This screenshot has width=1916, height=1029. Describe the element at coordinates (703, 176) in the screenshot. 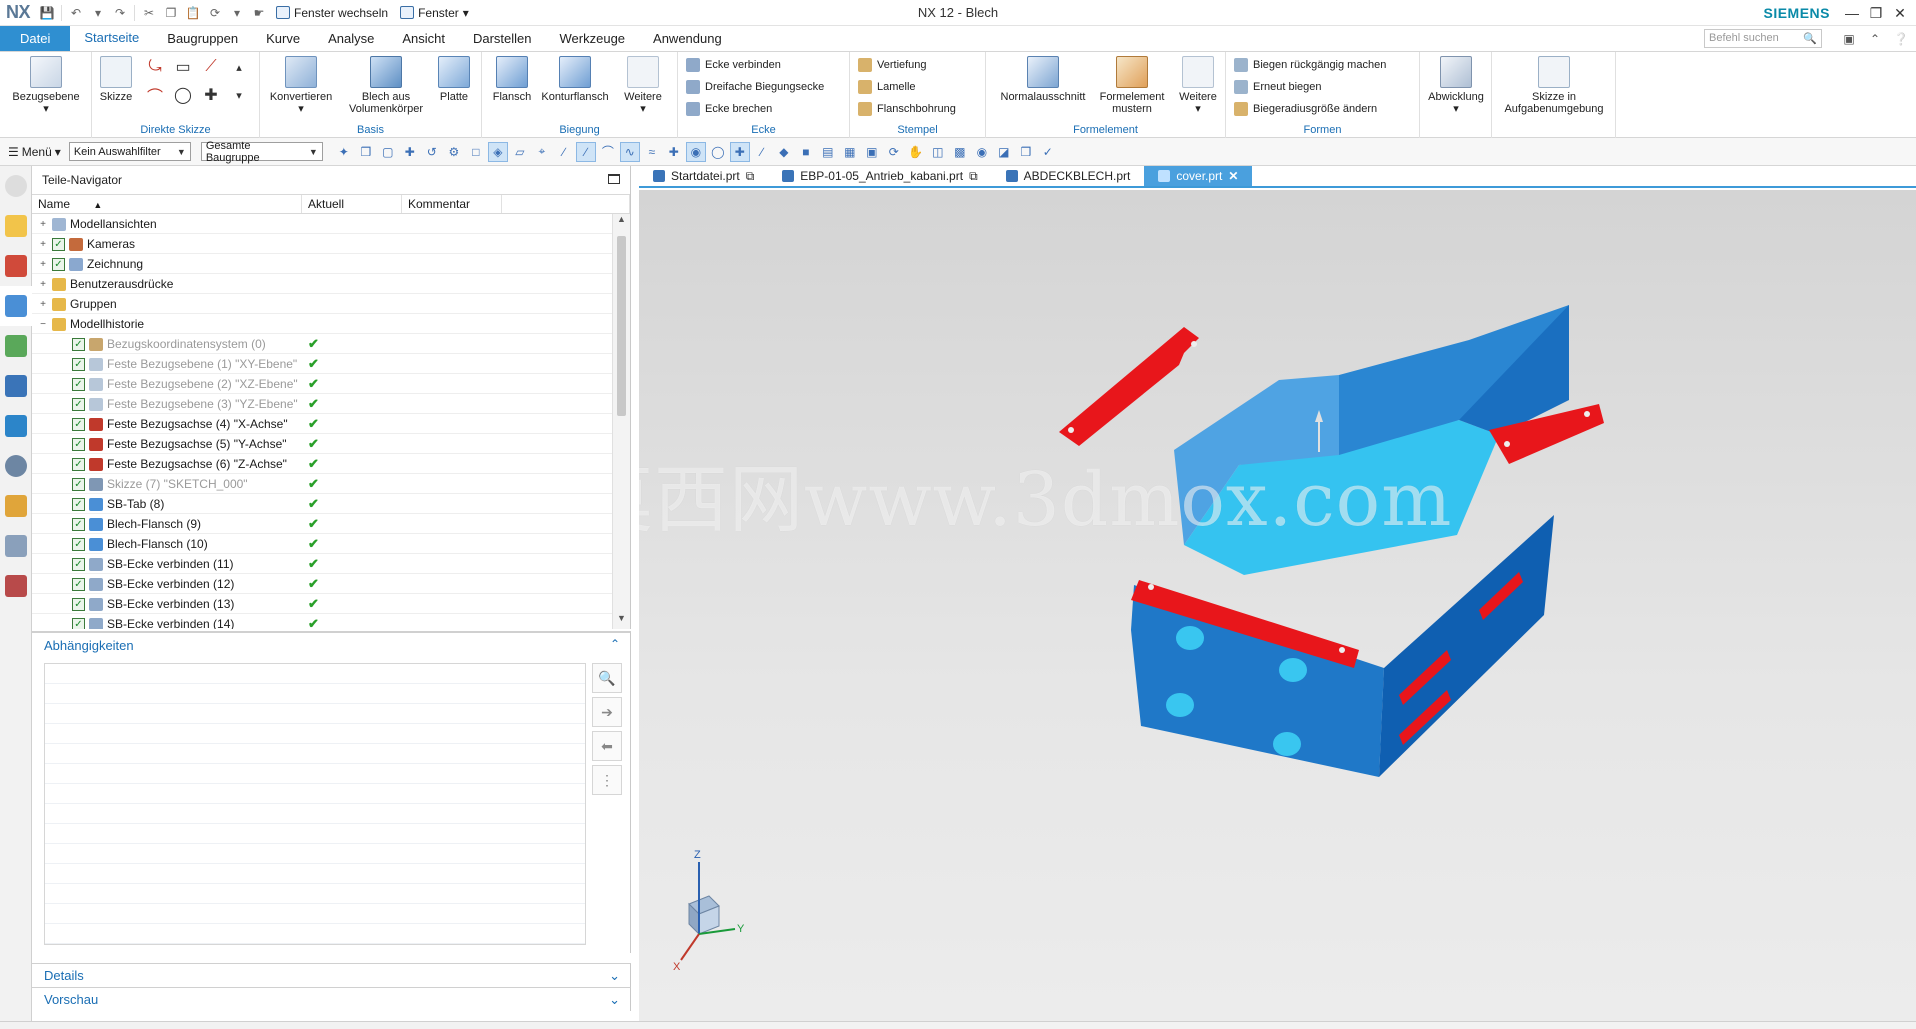

I see `doc-tab-startdatei: Startdatei.prt ⧉` at that location.